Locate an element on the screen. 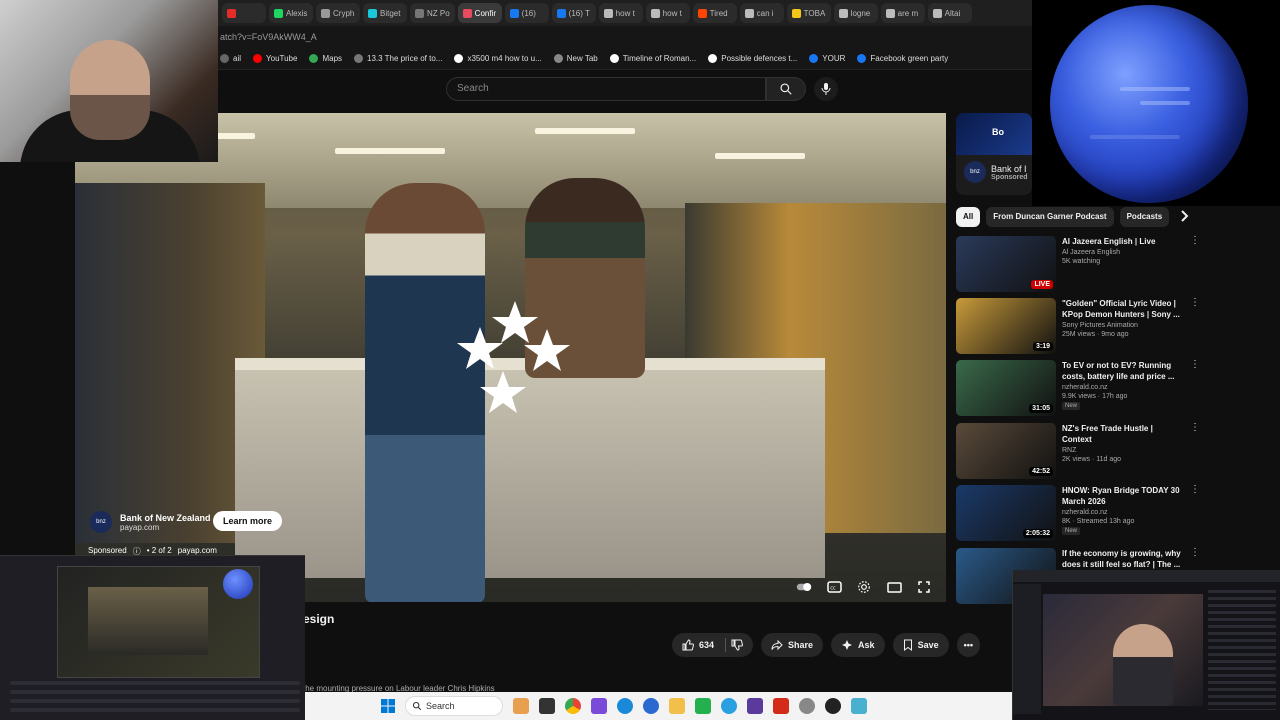 The image size is (1280, 720). duration-badge: 31:05 is located at coordinates (1041, 408).